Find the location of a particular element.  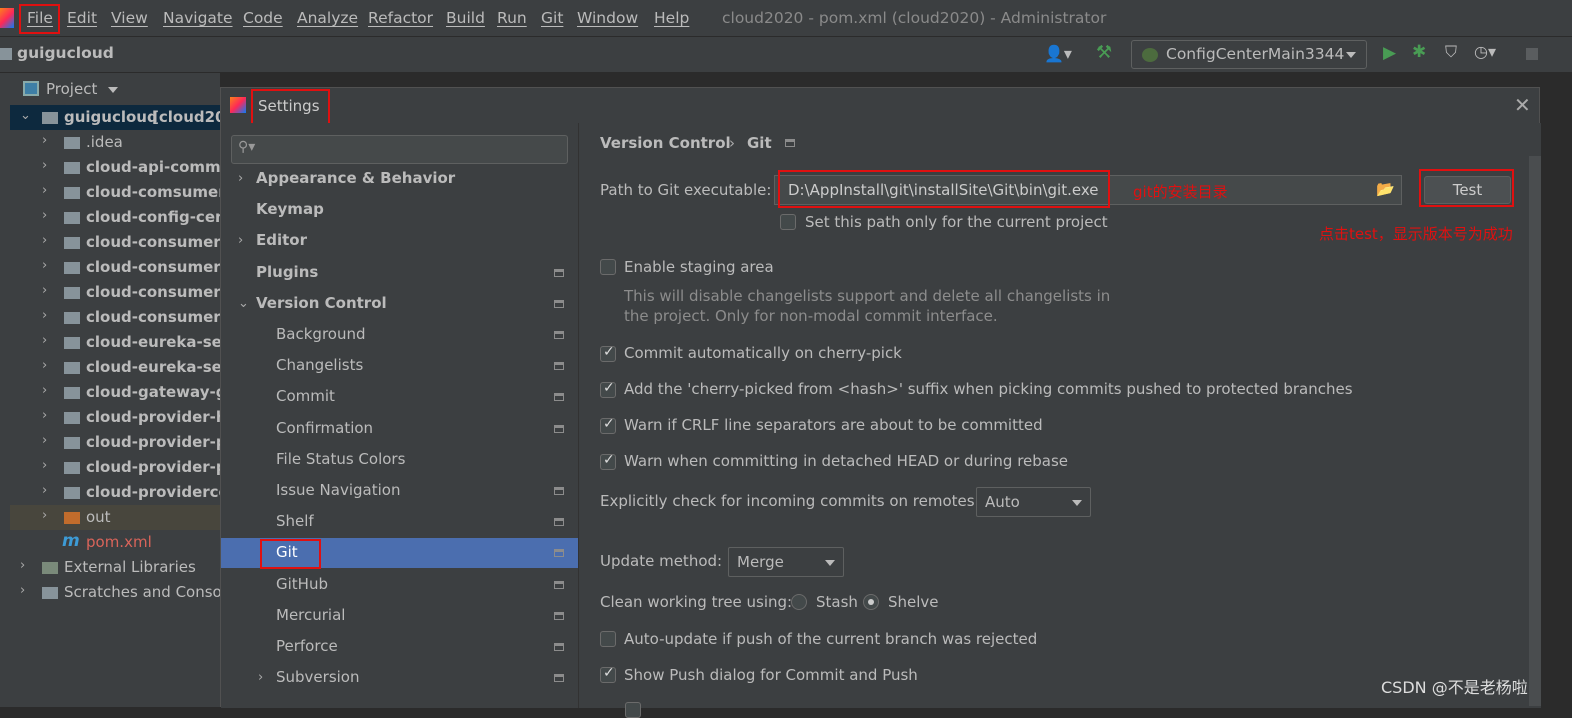

tree-item: › Scratches and Consol is located at coordinates (115, 592).